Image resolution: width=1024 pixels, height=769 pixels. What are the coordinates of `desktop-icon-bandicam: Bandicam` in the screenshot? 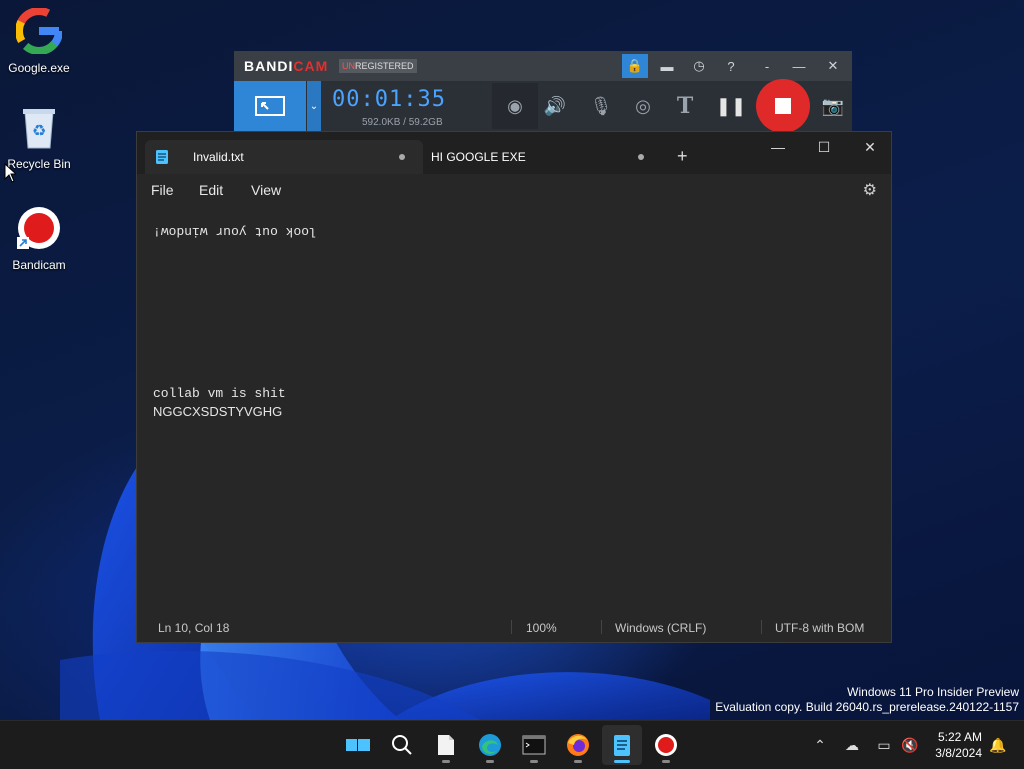 It's located at (39, 238).